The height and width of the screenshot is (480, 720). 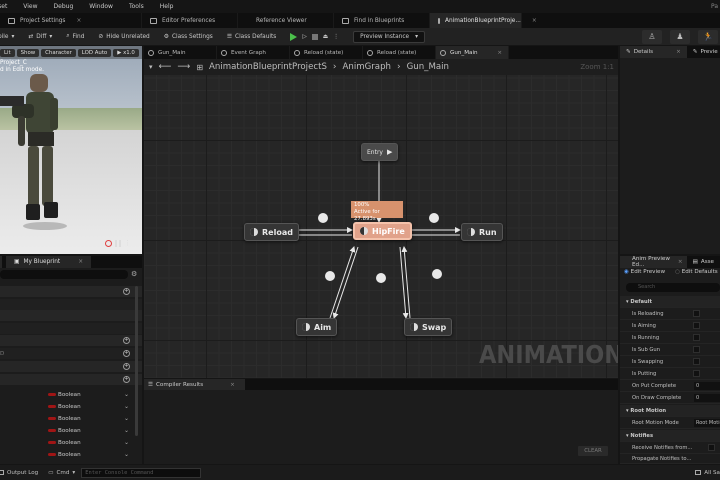 I want to click on state-node-reload: Reload, so click(x=271, y=232).